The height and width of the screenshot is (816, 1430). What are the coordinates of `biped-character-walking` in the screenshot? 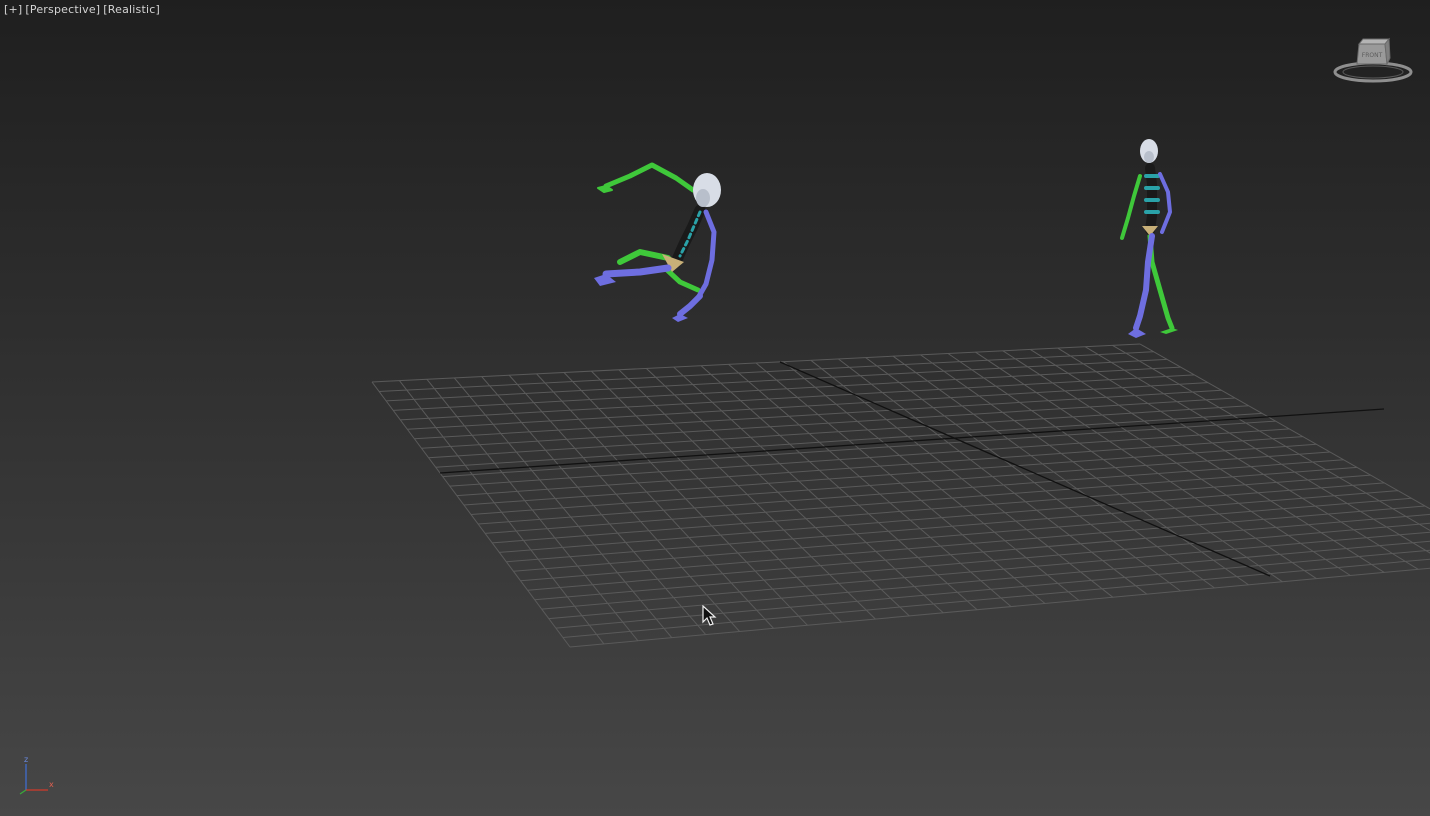 It's located at (1149, 238).